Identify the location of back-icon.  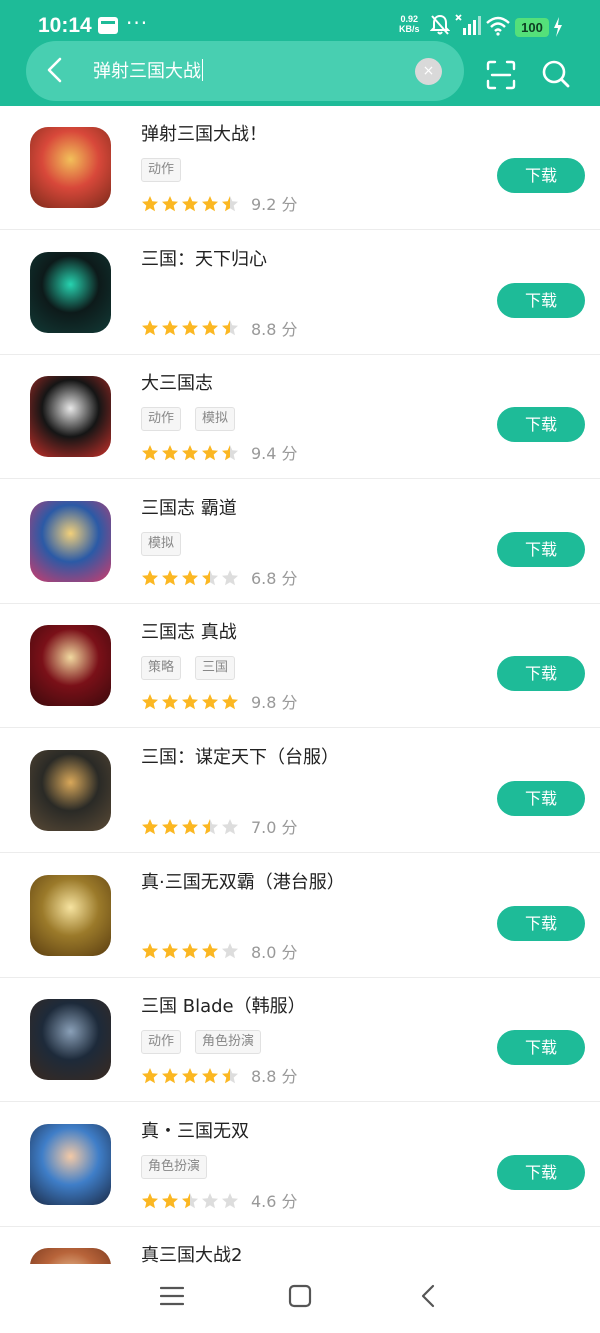
(428, 1296).